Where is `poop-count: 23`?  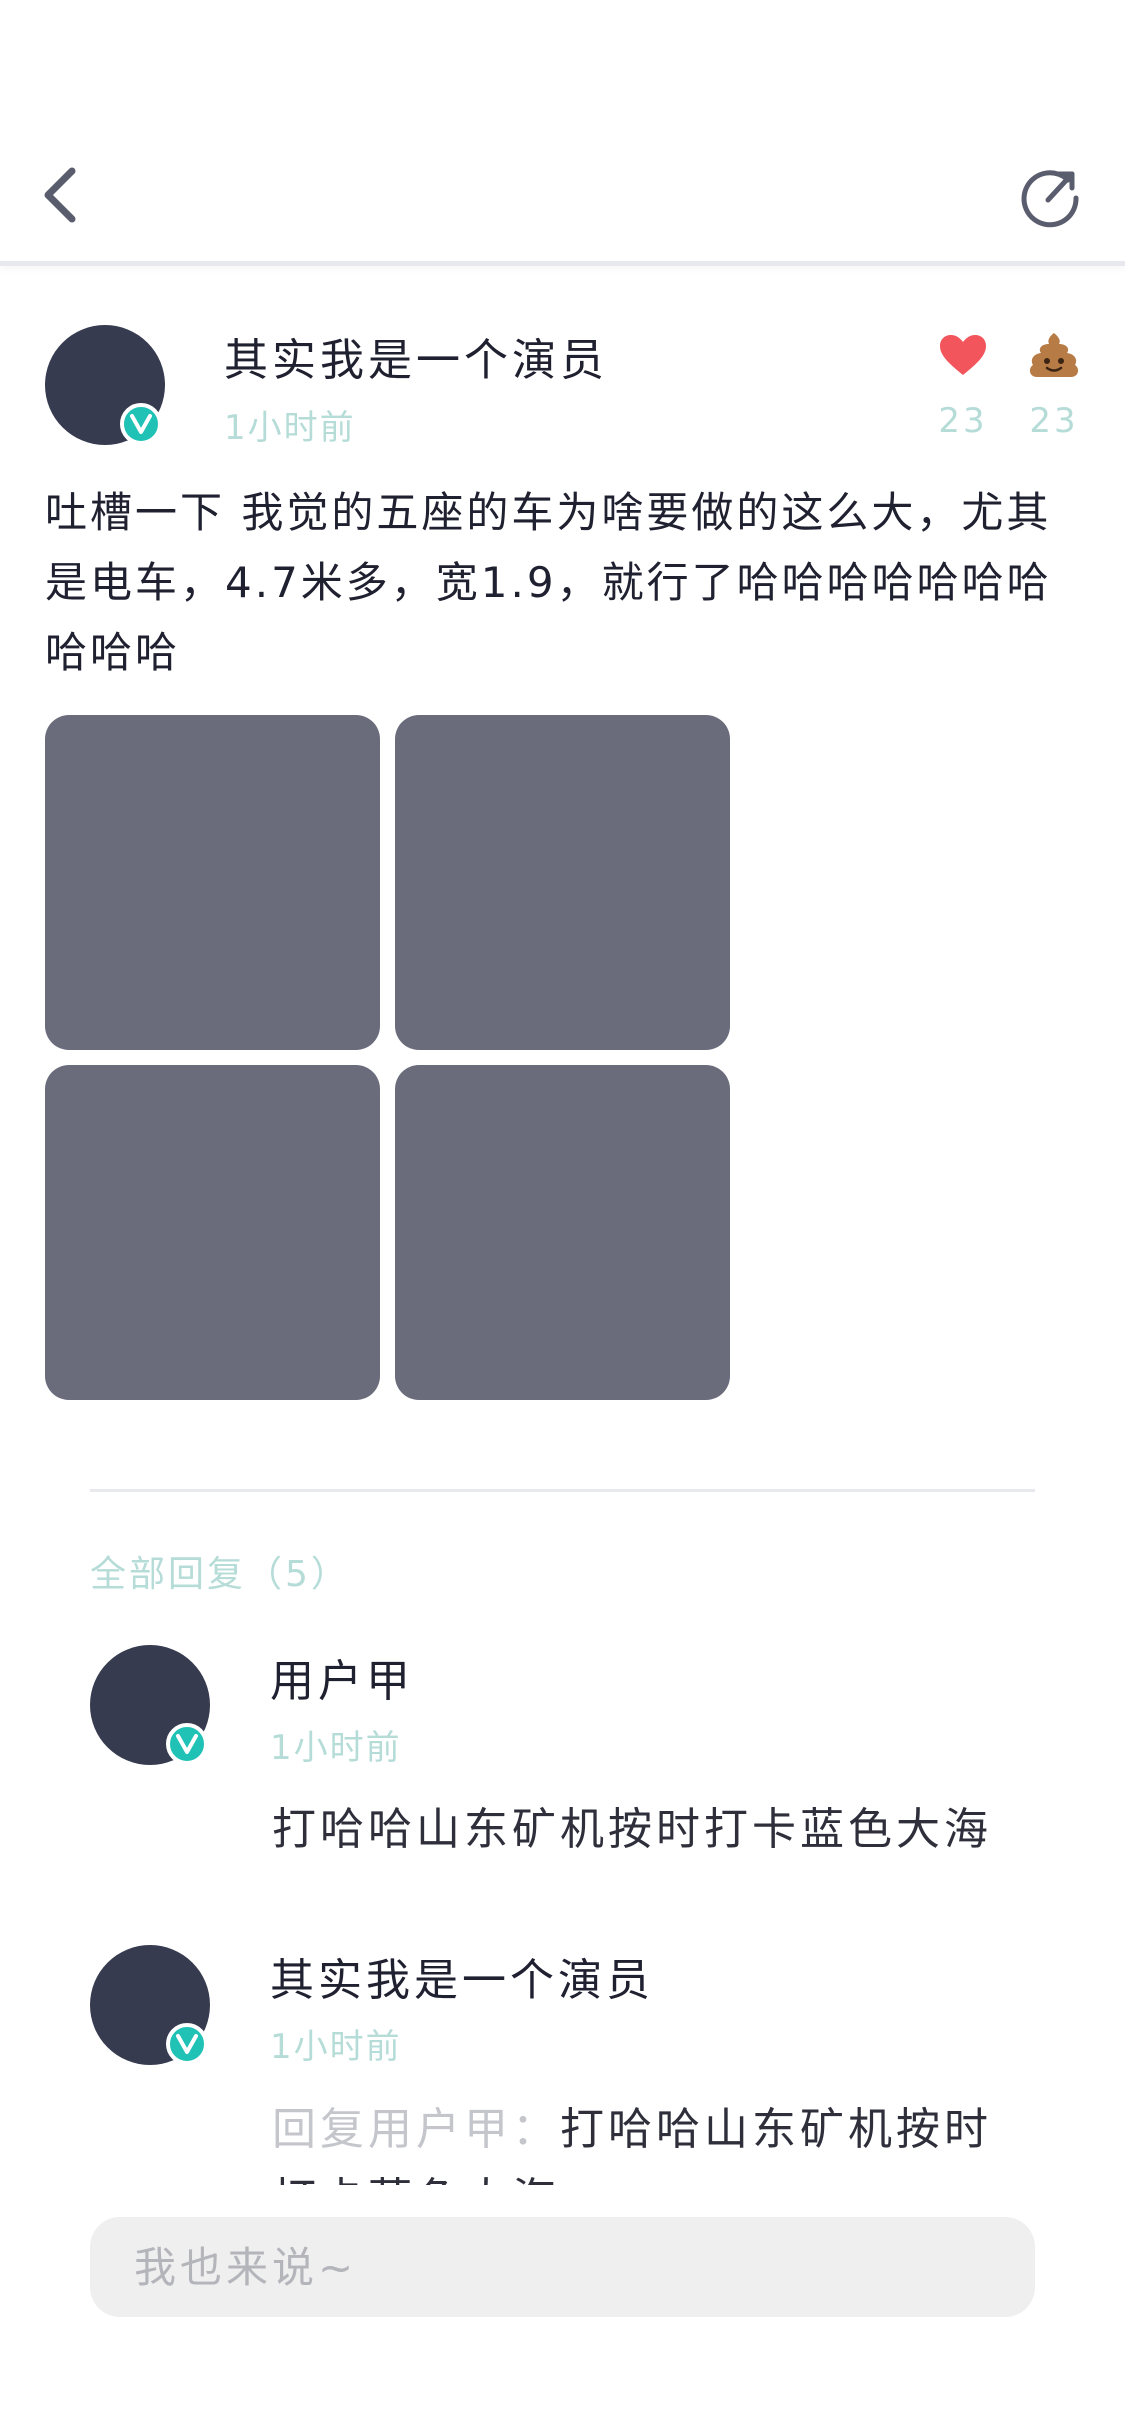 poop-count: 23 is located at coordinates (1054, 421).